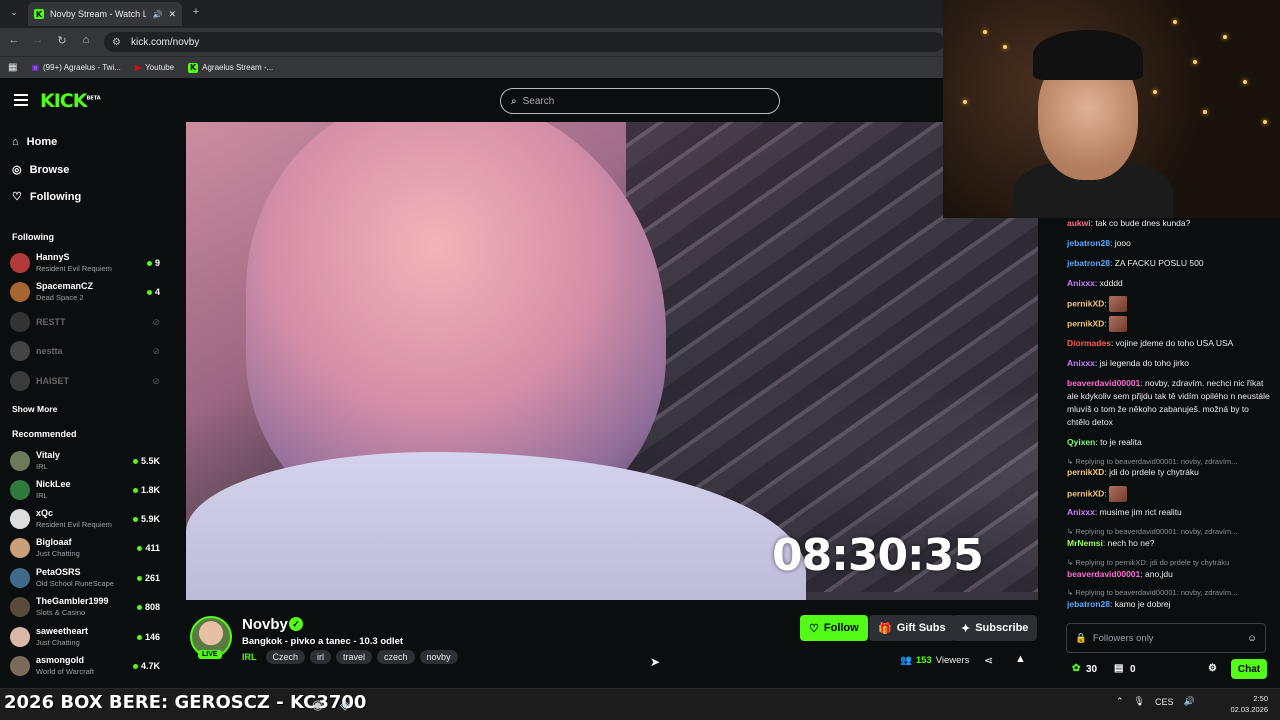 The height and width of the screenshot is (720, 1280). Describe the element at coordinates (85, 490) in the screenshot. I see `channel-item-nicklee: NickLee IRL 1.8K` at that location.